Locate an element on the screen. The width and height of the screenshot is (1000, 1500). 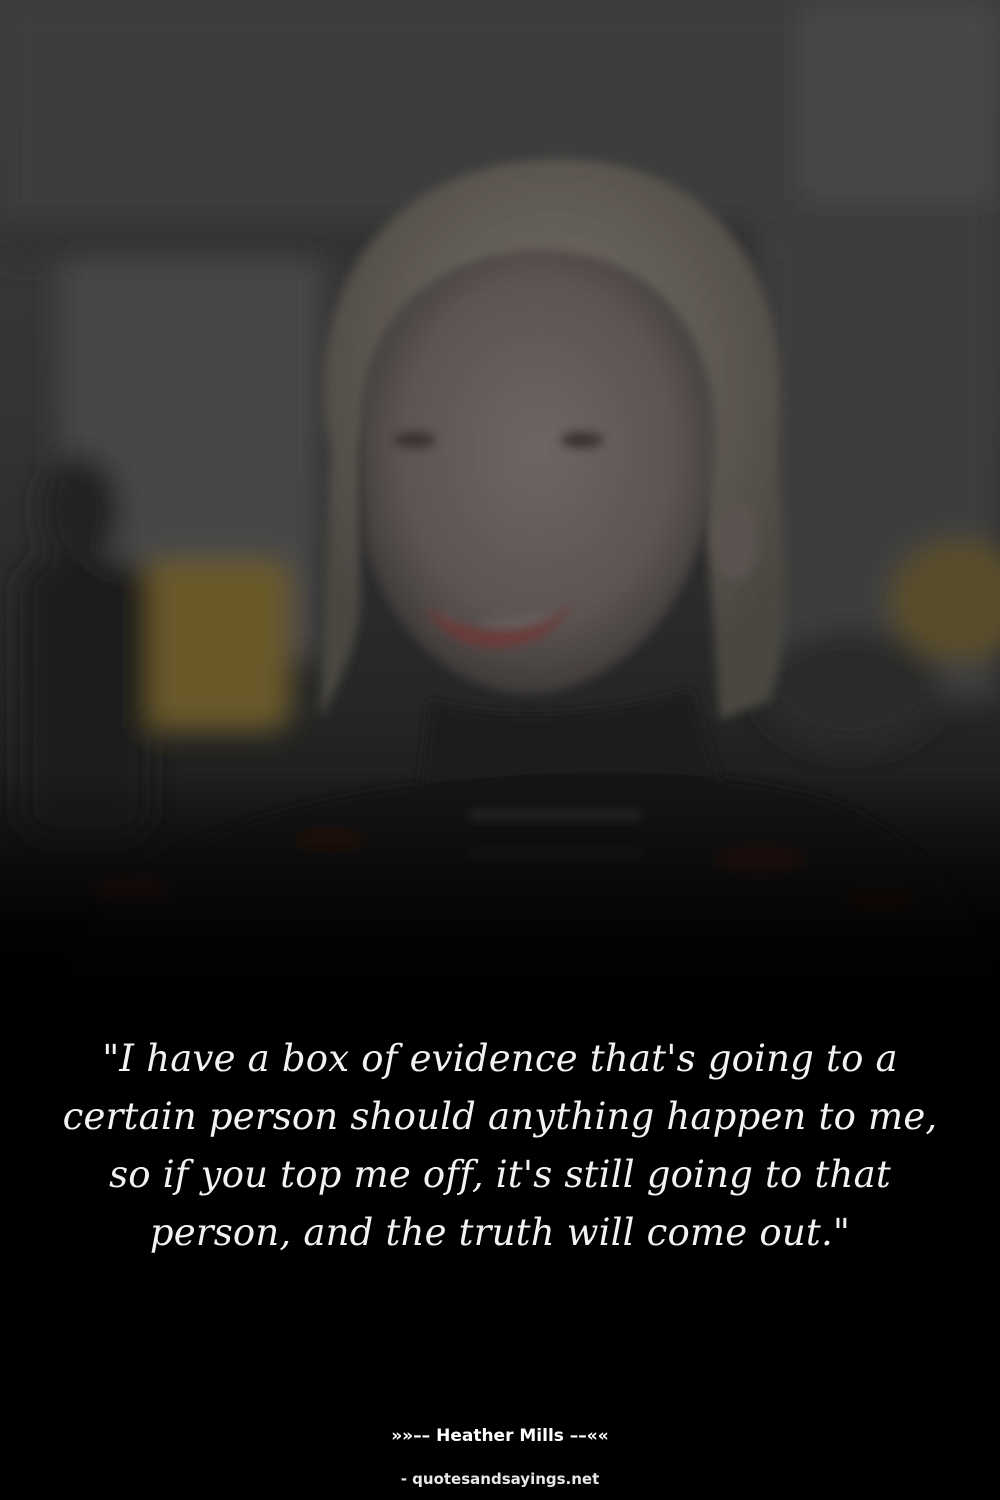
quote-author: »»–– Heather Mills ––«« is located at coordinates (500, 1436).